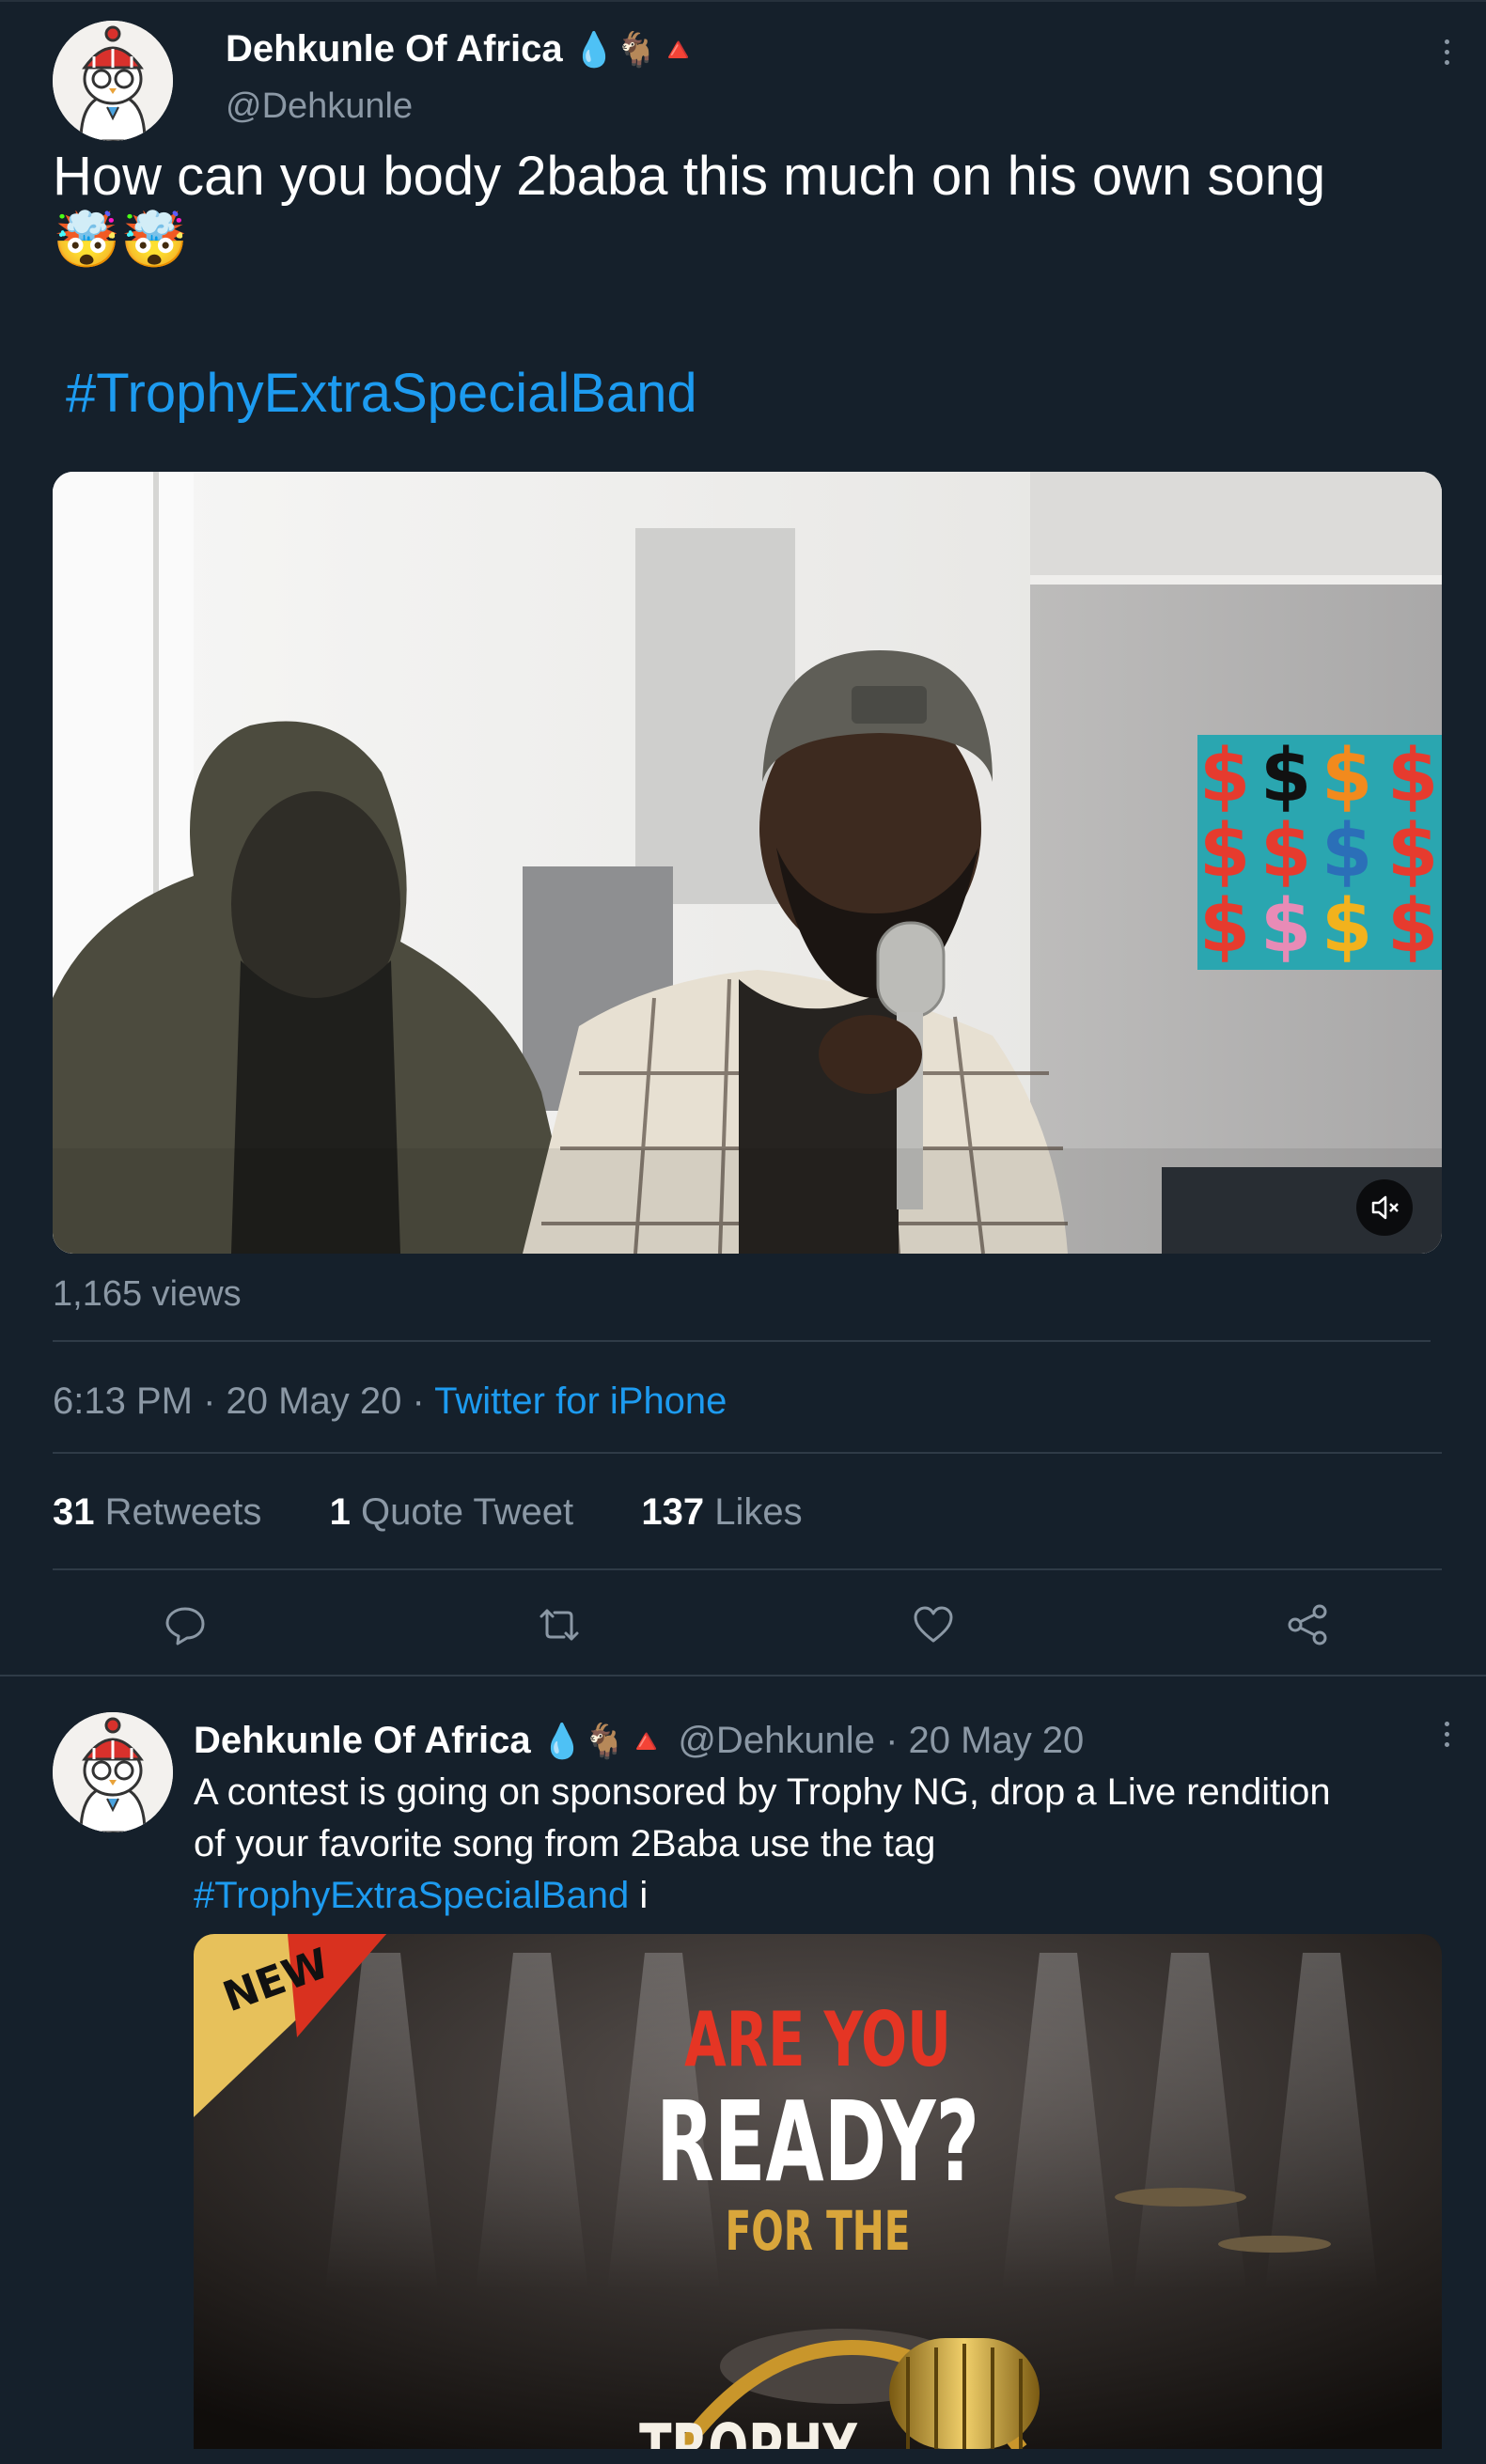 The width and height of the screenshot is (1486, 2464). What do you see at coordinates (673, 1512) in the screenshot?
I see `likes-count: 137` at bounding box center [673, 1512].